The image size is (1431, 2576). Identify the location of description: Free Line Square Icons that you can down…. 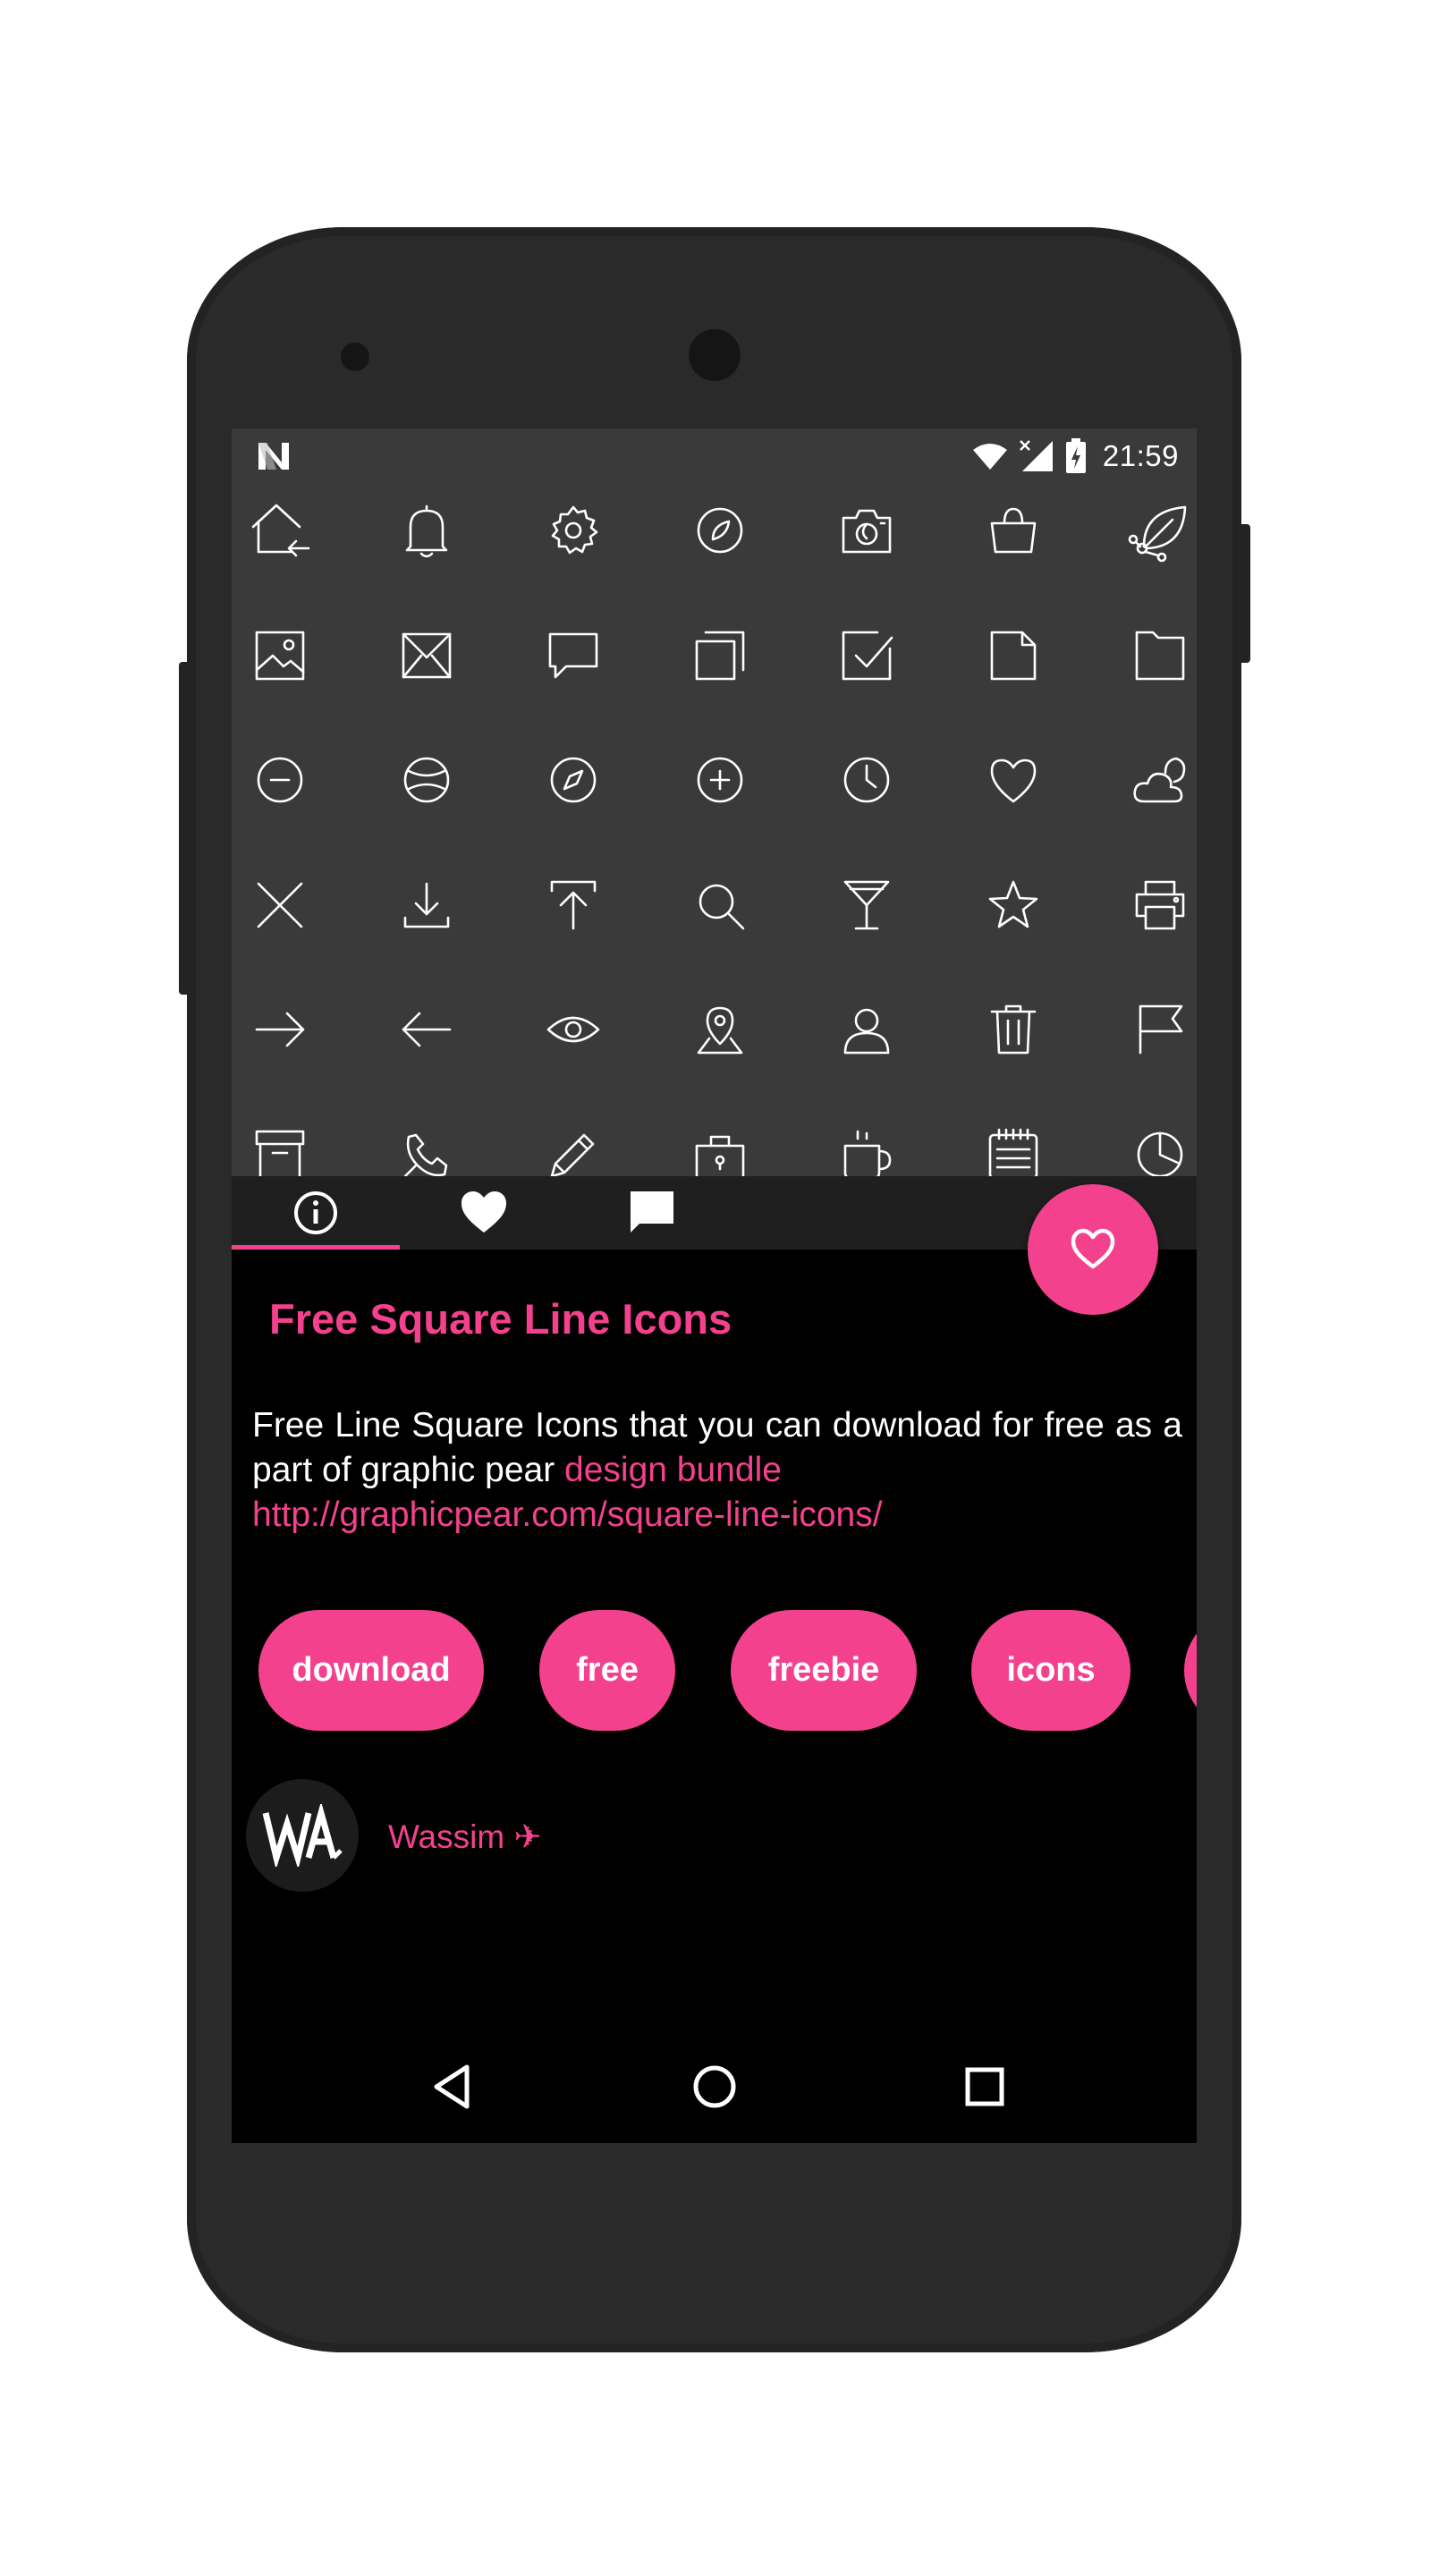
(717, 1470).